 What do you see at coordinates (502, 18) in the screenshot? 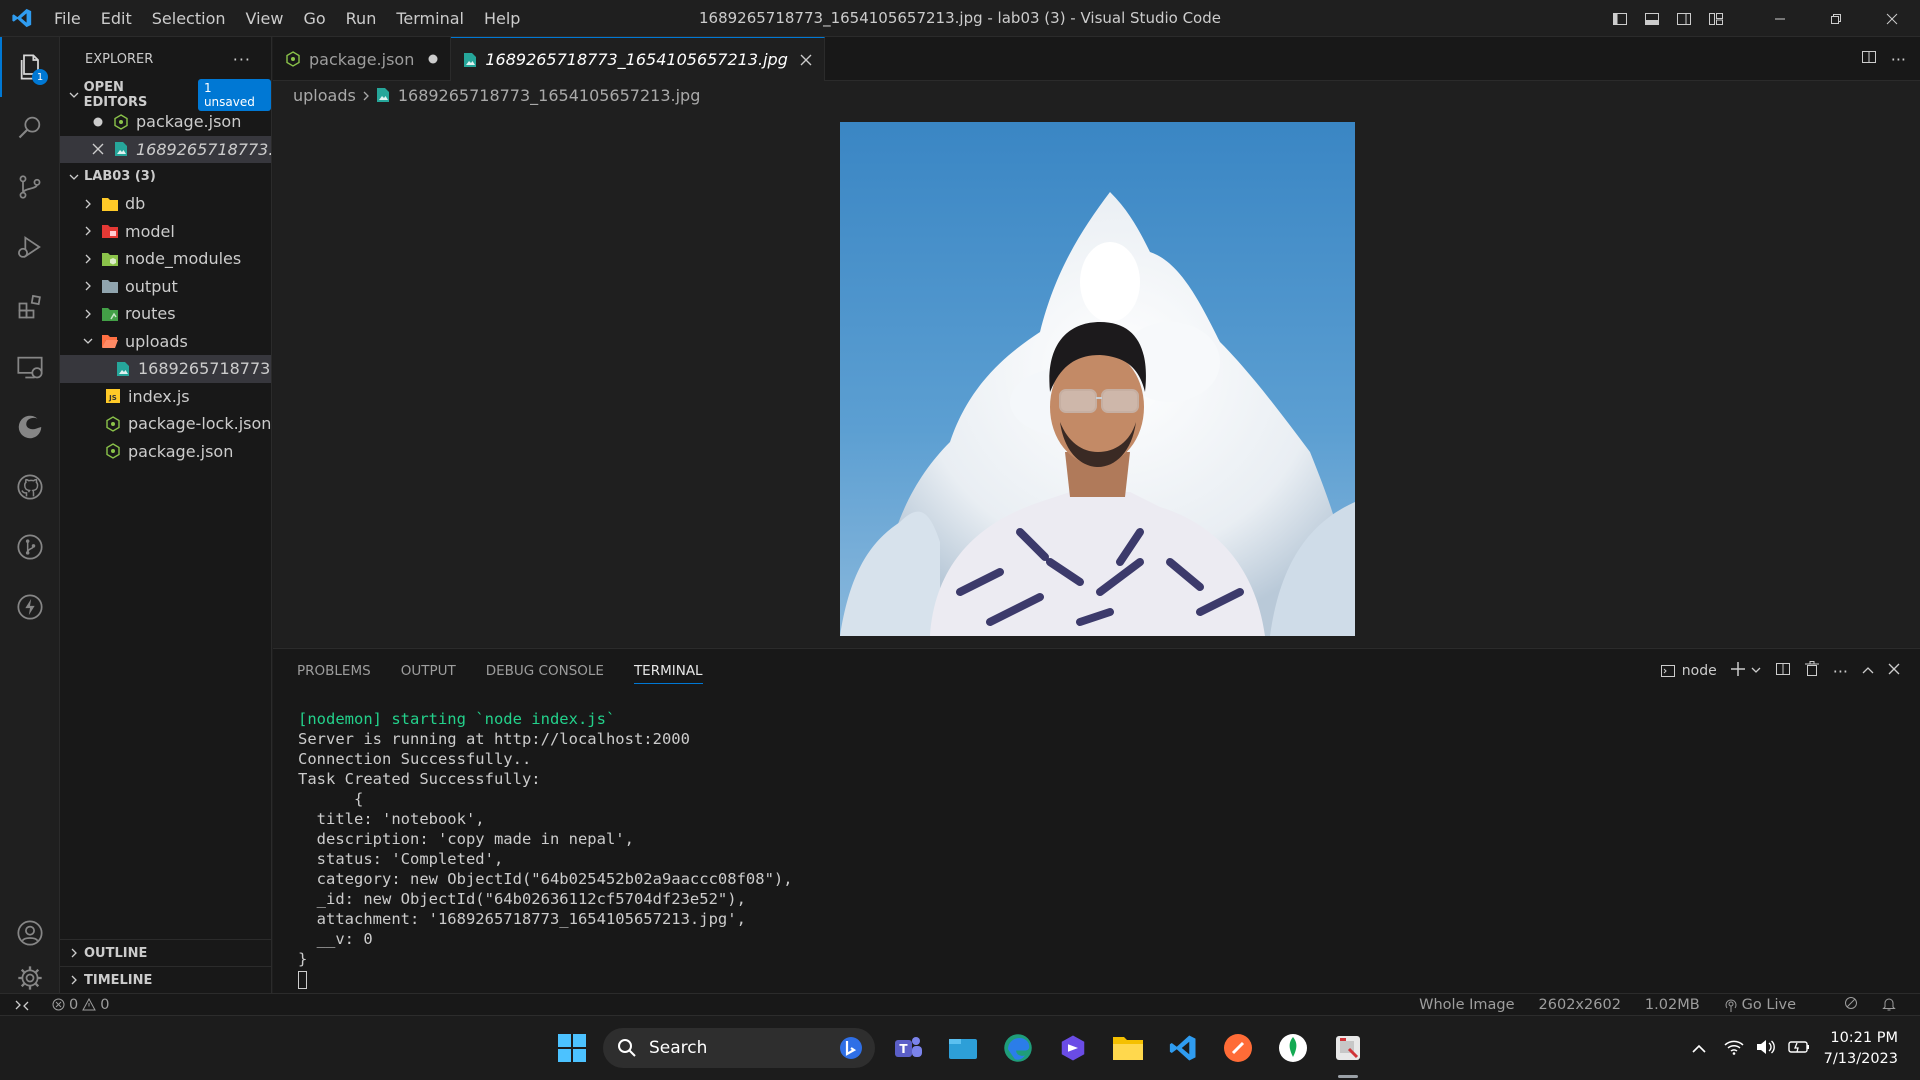
I see `menu-help: Help` at bounding box center [502, 18].